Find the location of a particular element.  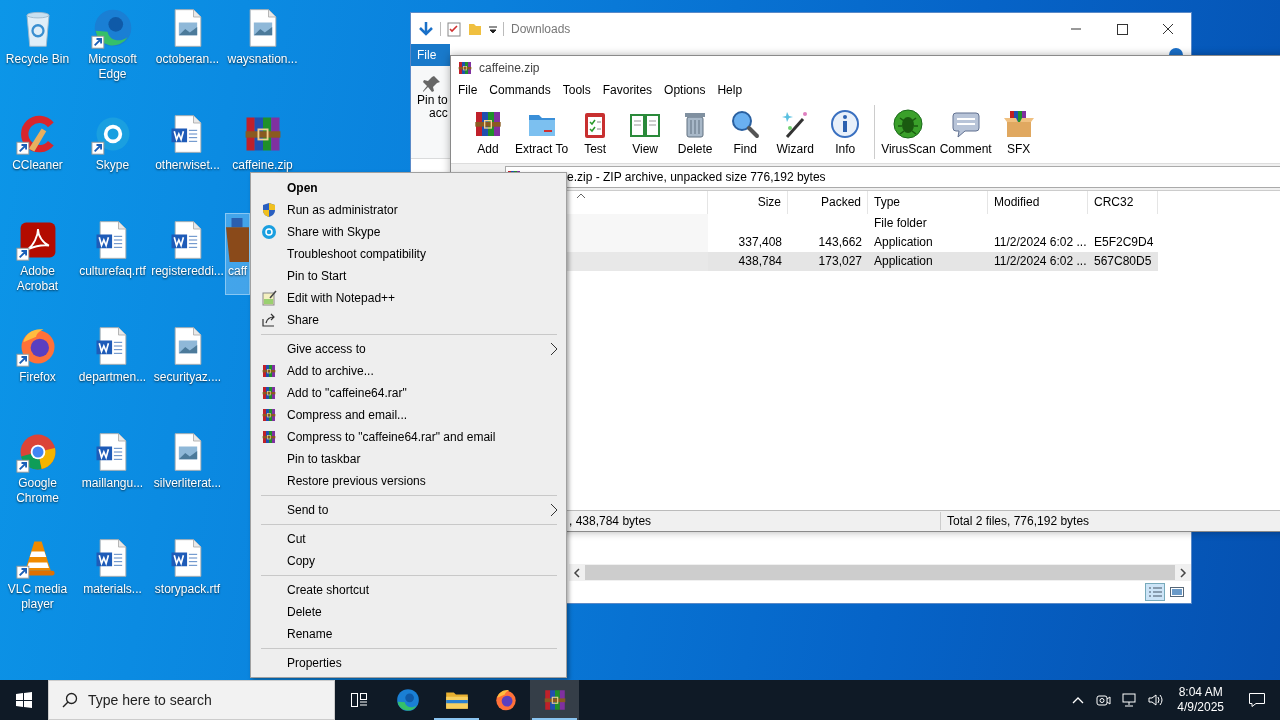

window-title: caffeine.zip is located at coordinates (509, 67).